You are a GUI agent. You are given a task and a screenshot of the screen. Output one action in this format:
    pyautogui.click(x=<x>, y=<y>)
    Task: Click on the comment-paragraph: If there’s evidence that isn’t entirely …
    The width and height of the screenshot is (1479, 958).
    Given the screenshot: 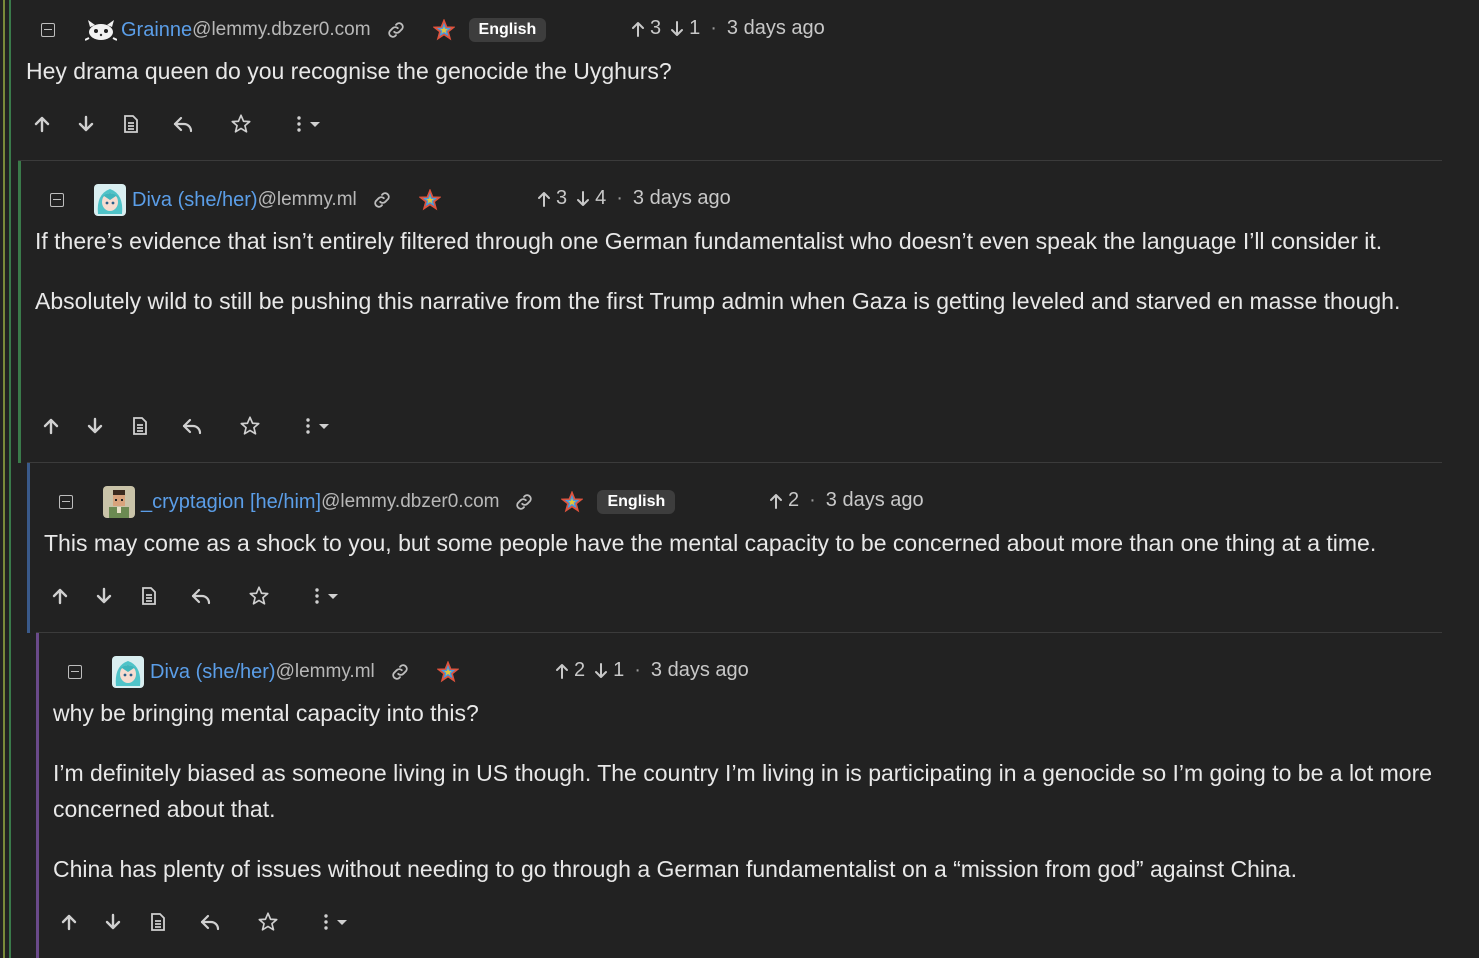 What is the action you would take?
    pyautogui.click(x=709, y=241)
    